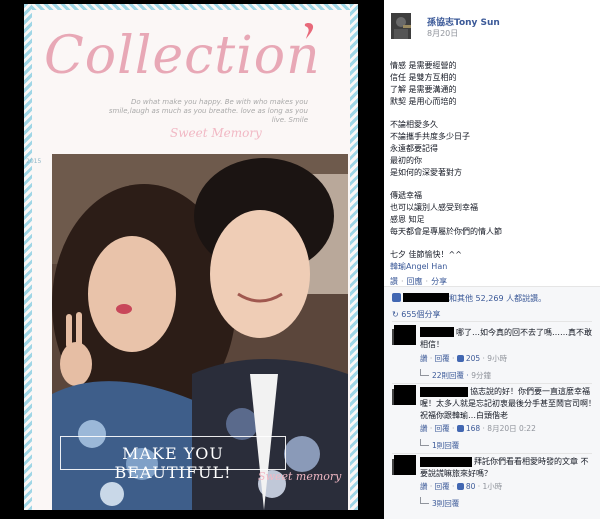  Describe the element at coordinates (434, 207) in the screenshot. I see `post-line: 也可以讓別人感受到幸福` at that location.